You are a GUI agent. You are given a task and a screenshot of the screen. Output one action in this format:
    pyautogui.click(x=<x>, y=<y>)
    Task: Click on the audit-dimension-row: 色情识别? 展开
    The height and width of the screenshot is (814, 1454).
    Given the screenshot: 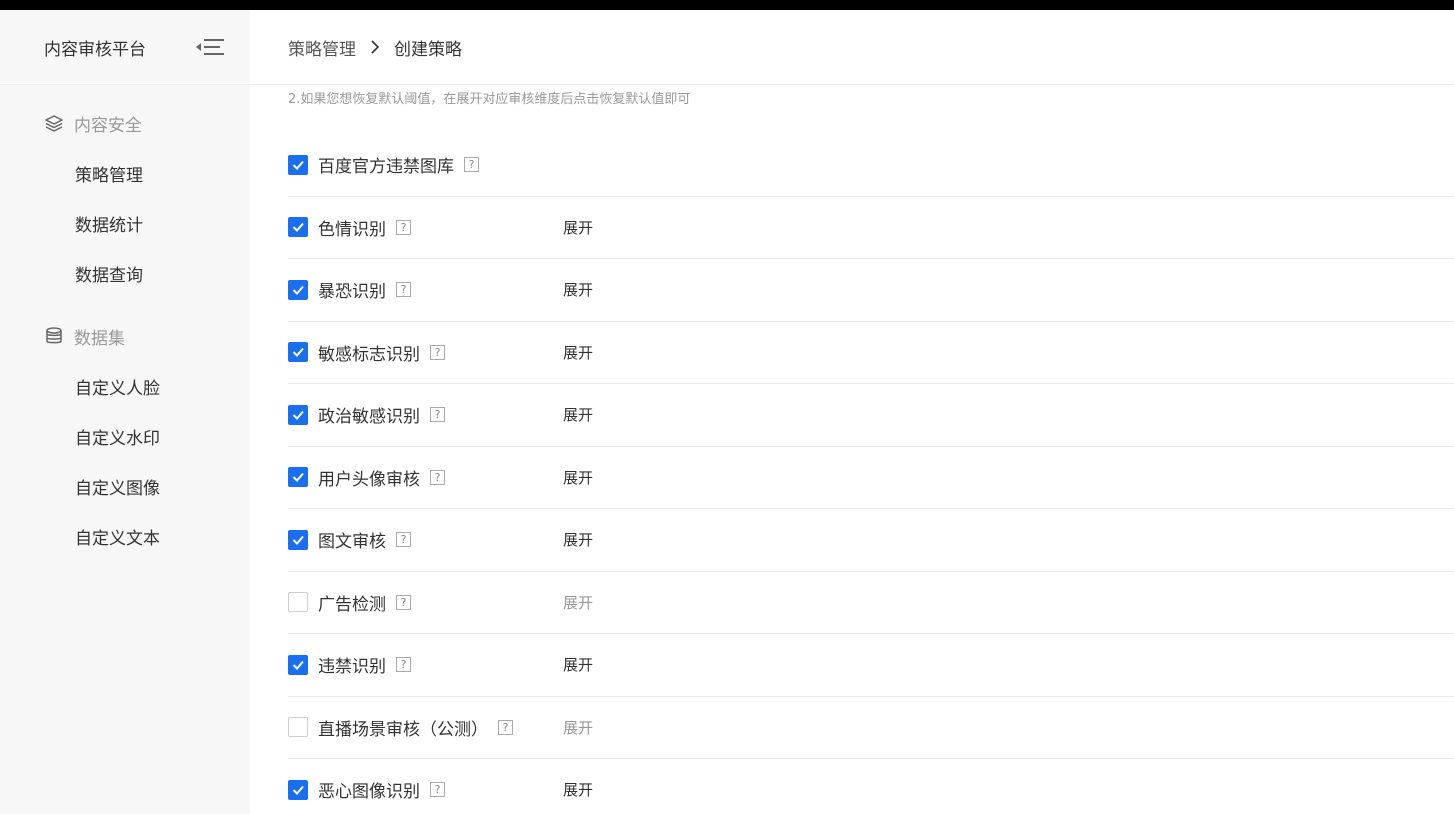 What is the action you would take?
    pyautogui.click(x=871, y=228)
    